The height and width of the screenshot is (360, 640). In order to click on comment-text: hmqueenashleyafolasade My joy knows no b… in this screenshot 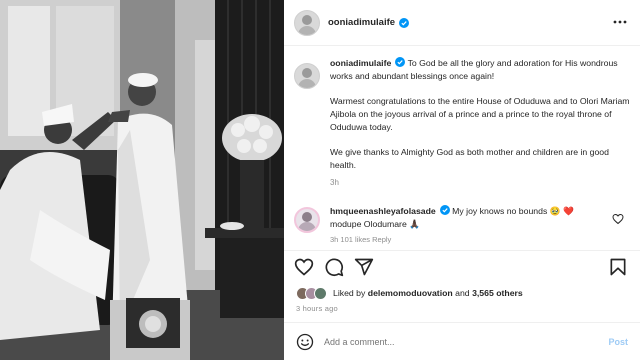, I will do `click(465, 218)`.